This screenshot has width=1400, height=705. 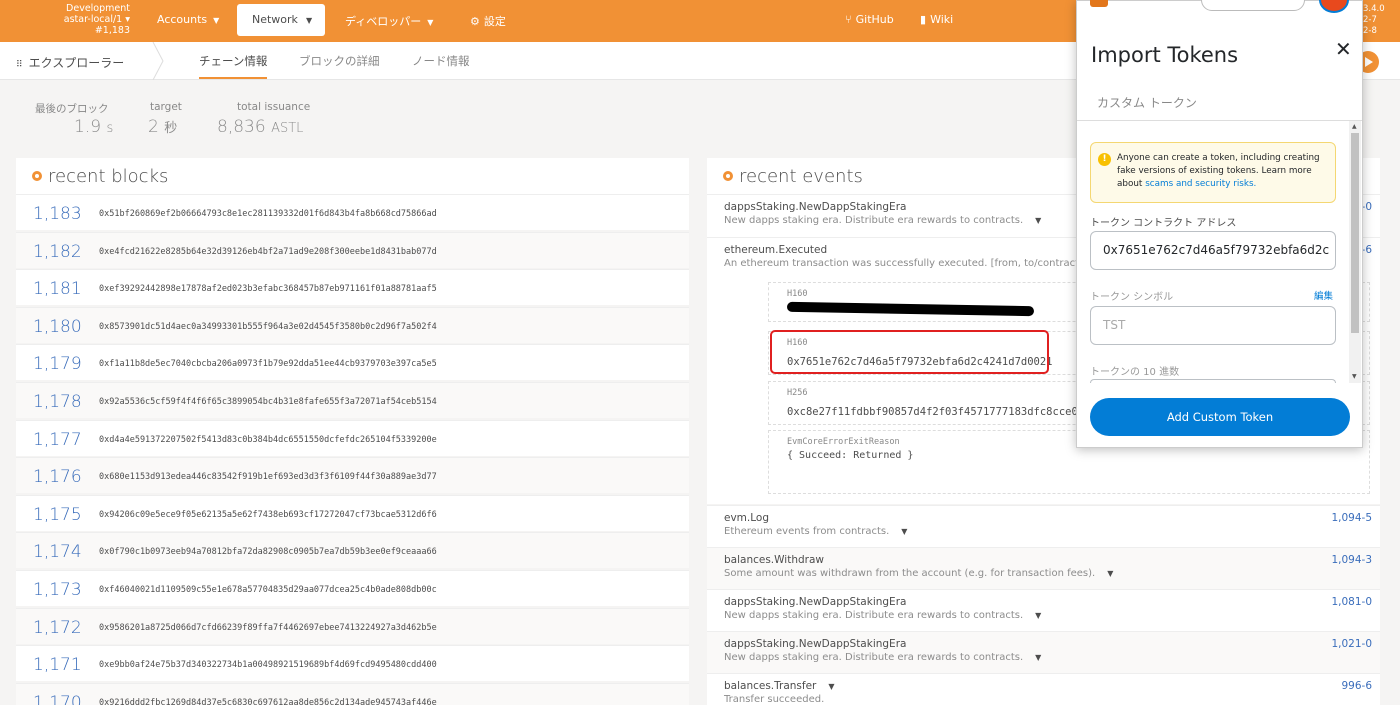 I want to click on nav-wiki-label: Wiki, so click(x=942, y=19).